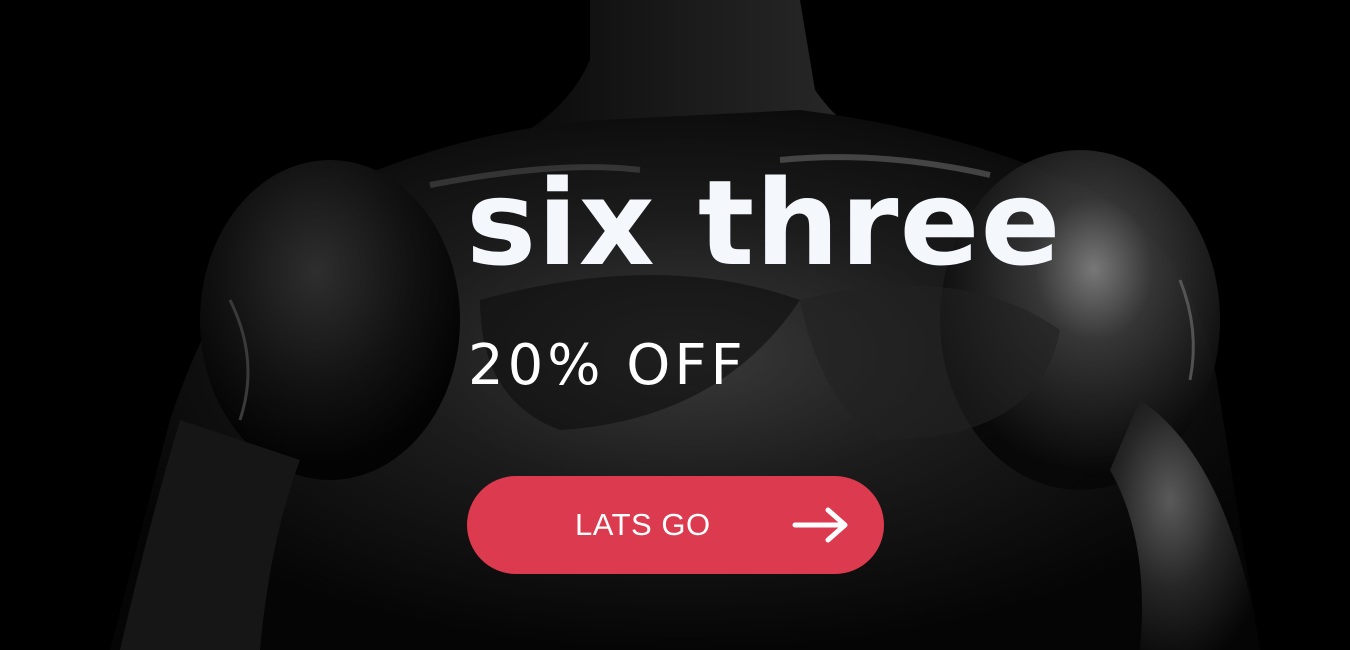 The height and width of the screenshot is (650, 1350). I want to click on lats-go-button: LATS GO, so click(675, 525).